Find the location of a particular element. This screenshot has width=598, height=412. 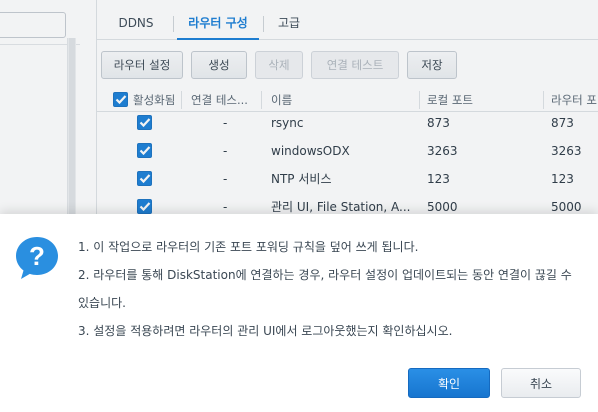

tab-router-config: 라우터 구성 is located at coordinates (218, 24).